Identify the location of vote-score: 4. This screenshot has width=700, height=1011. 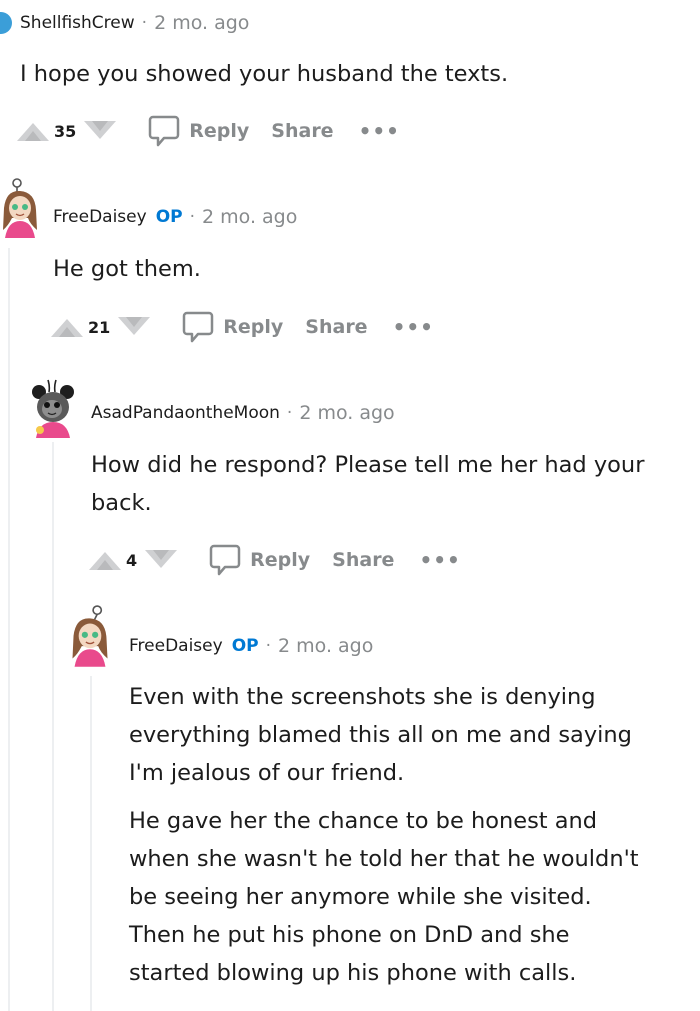
(132, 560).